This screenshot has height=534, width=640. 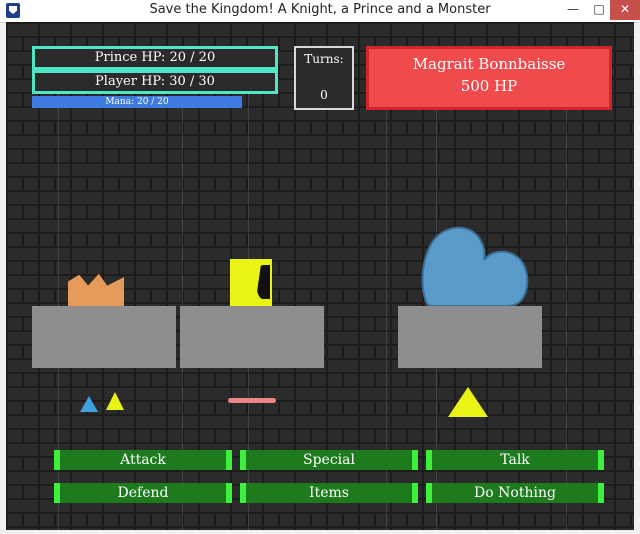 I want to click on items-button: Items, so click(x=329, y=493).